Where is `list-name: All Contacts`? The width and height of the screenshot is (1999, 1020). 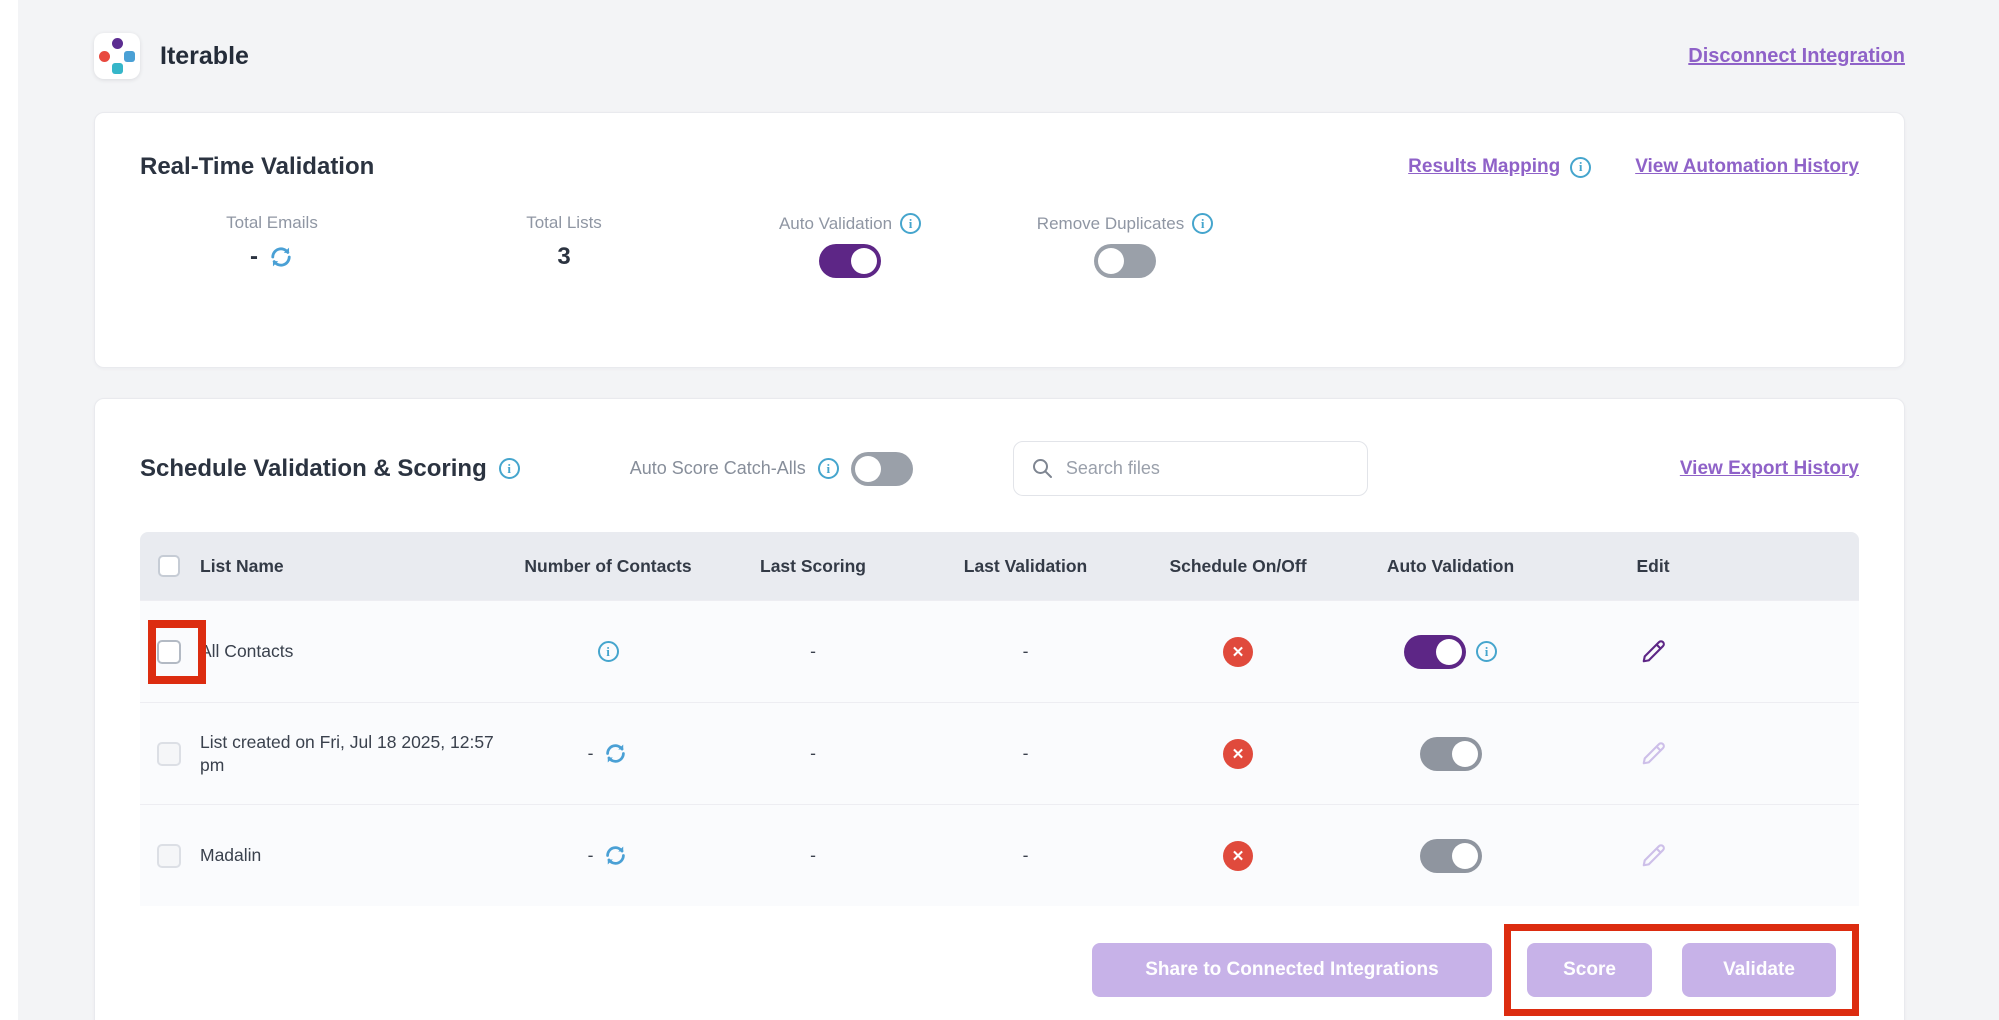
list-name: All Contacts is located at coordinates (247, 651).